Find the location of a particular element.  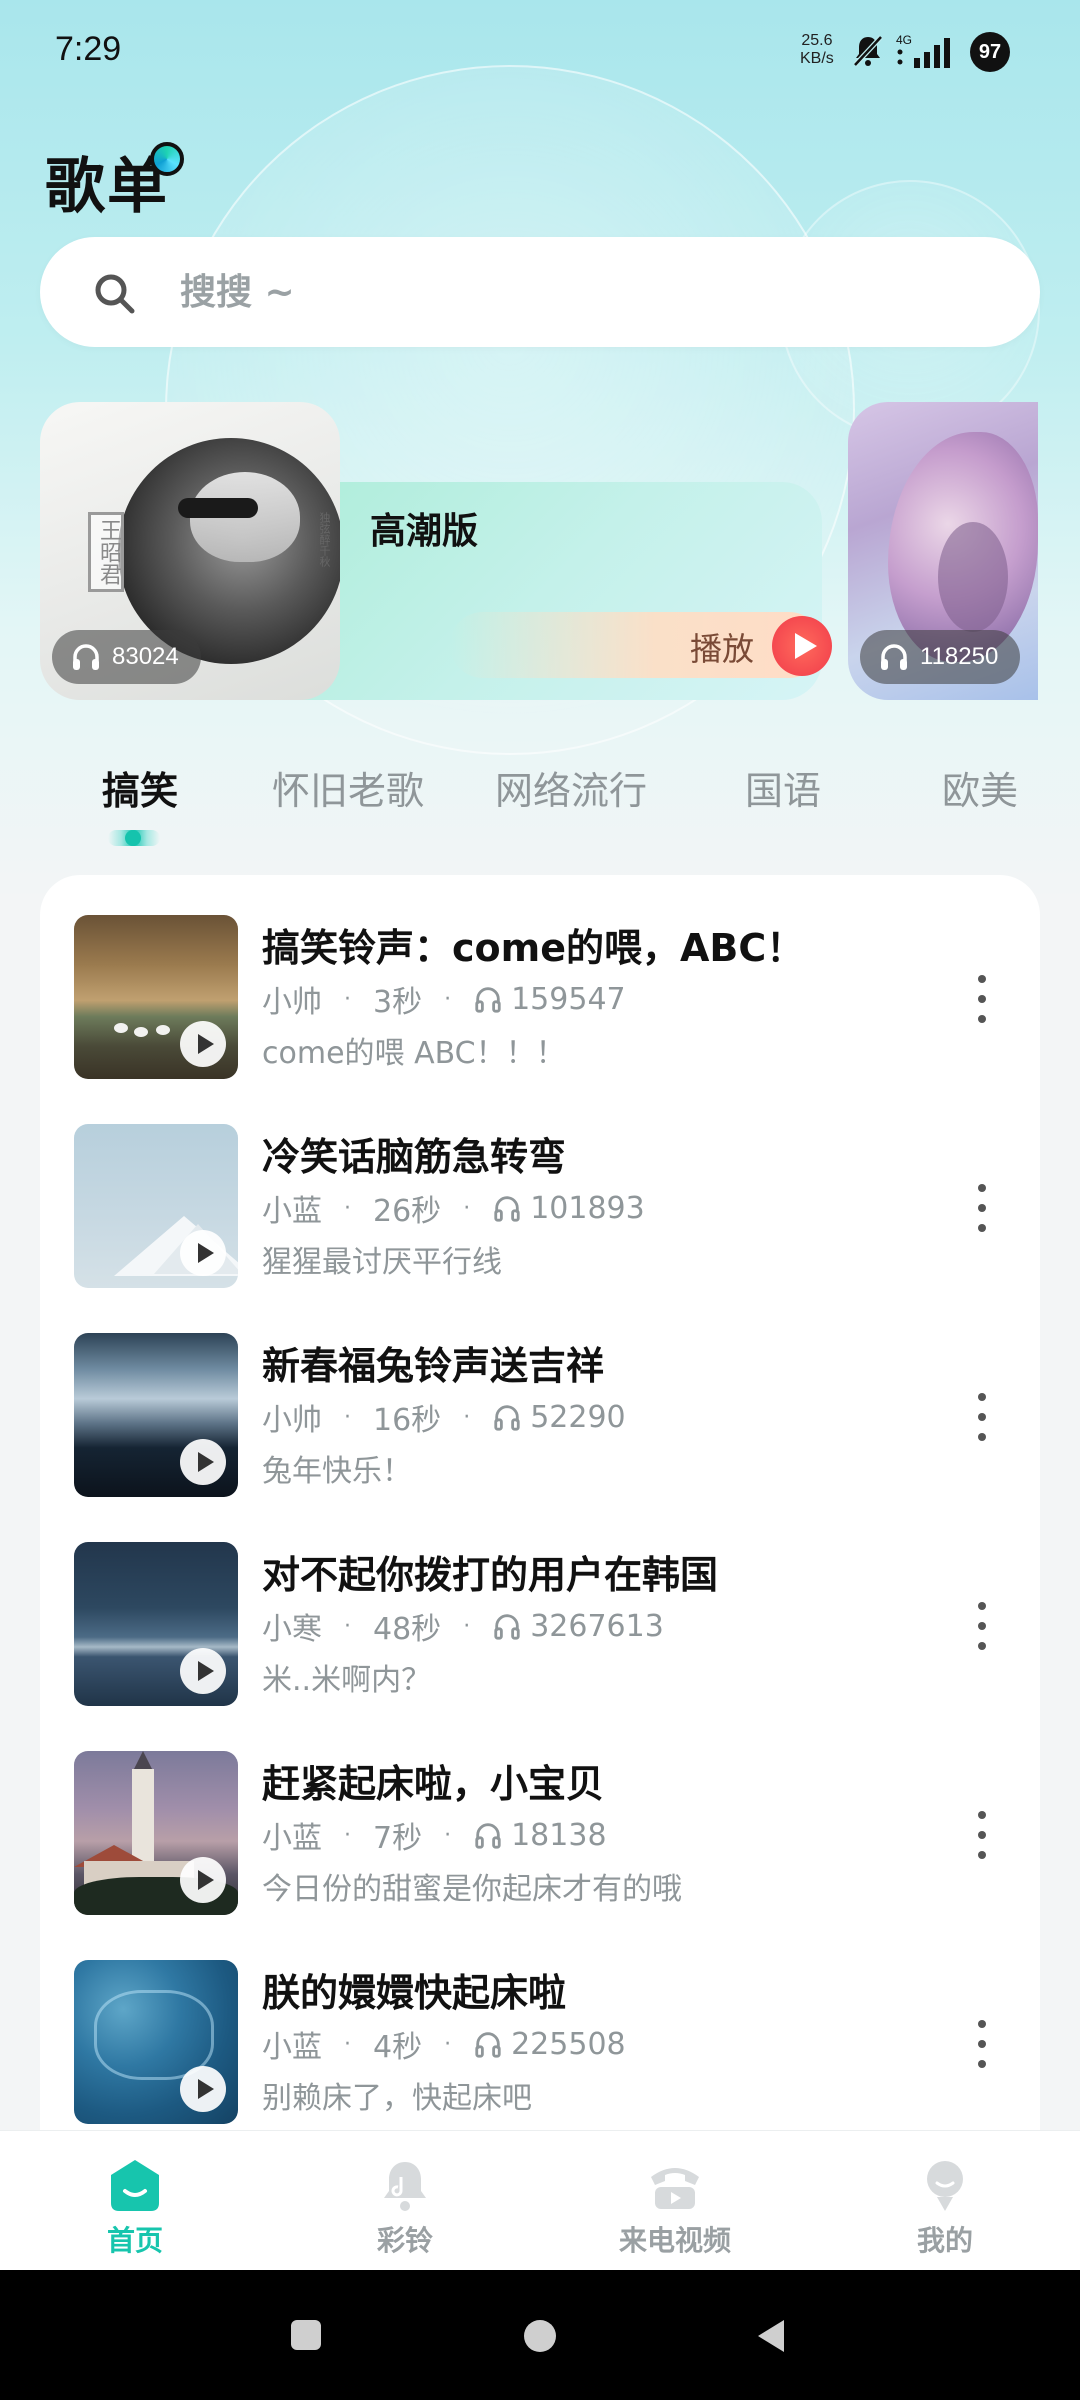

nav-ringtone: 彩铃 is located at coordinates (405, 2201).